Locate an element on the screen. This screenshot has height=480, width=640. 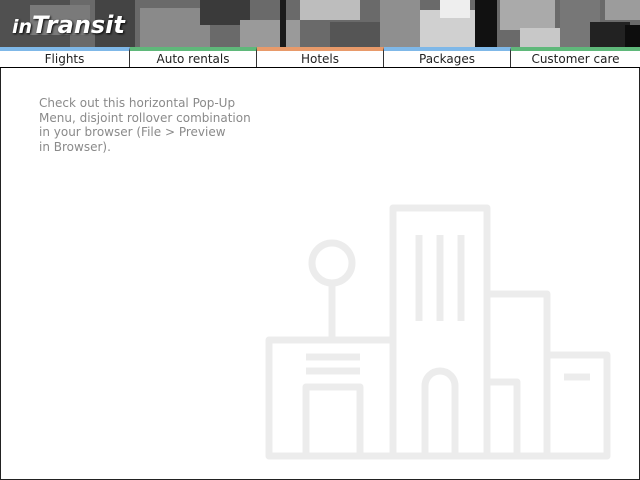
brand-name: Transit is located at coordinates (78, 25).